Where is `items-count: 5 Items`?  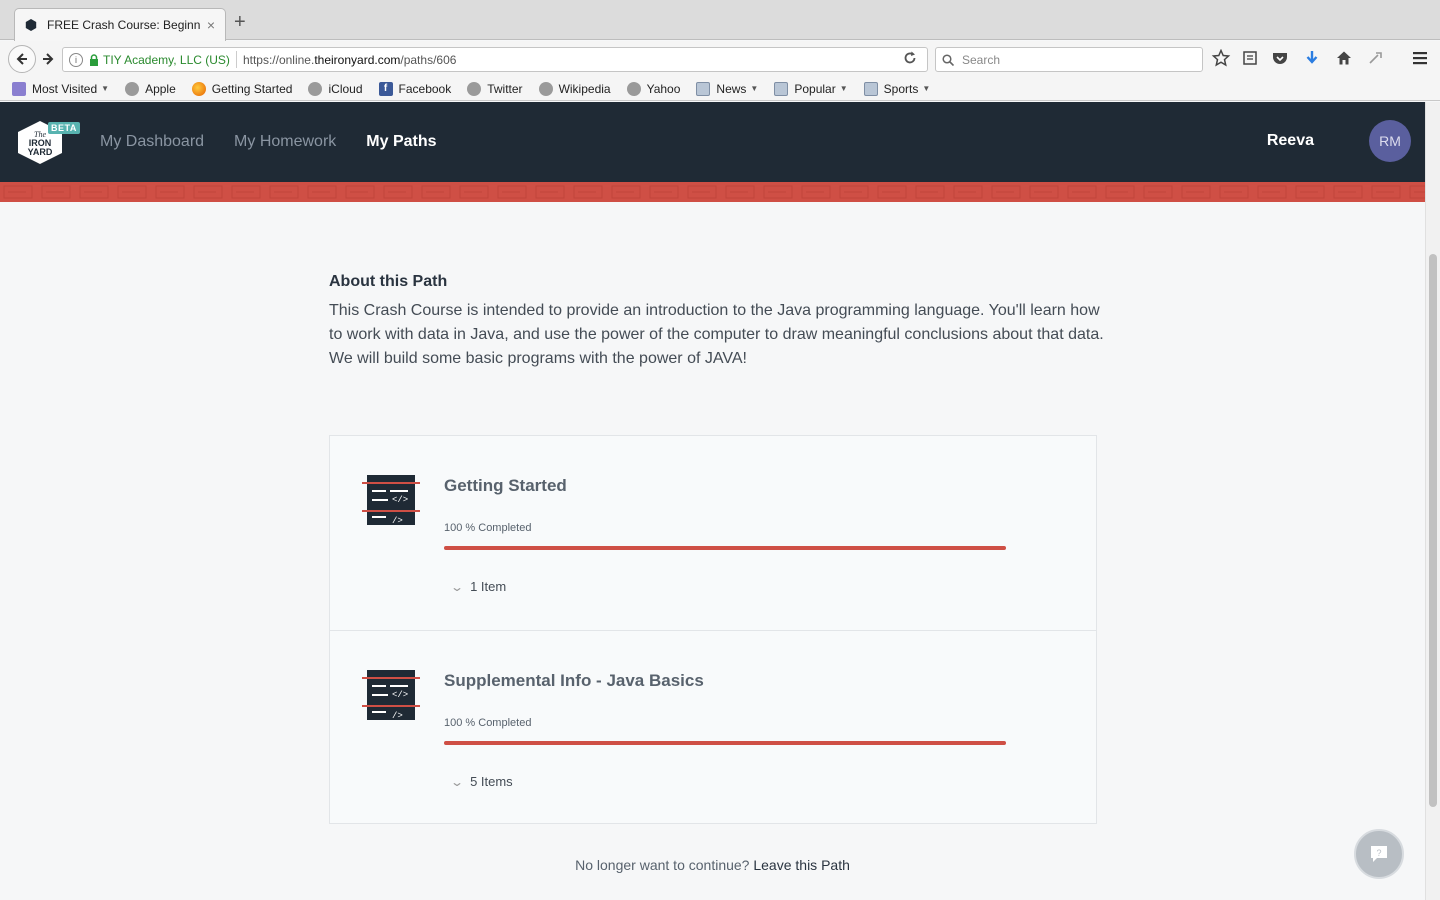
items-count: 5 Items is located at coordinates (491, 781).